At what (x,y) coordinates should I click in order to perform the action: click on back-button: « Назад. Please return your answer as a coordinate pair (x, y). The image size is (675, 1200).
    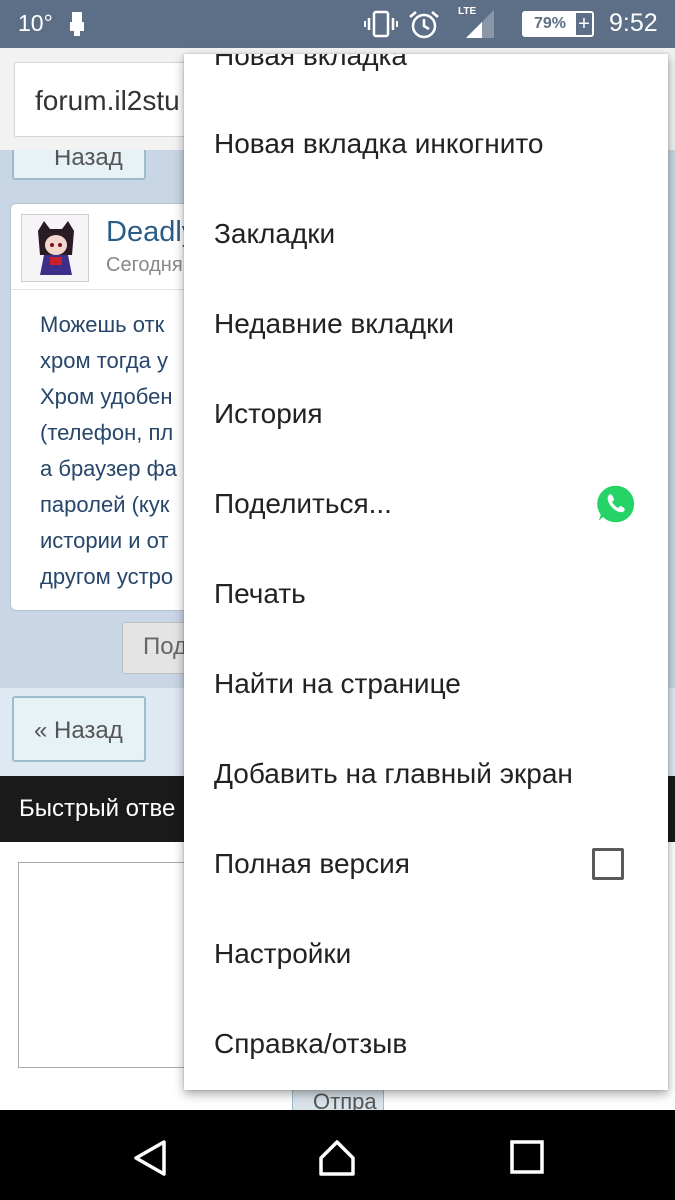
    Looking at the image, I should click on (79, 729).